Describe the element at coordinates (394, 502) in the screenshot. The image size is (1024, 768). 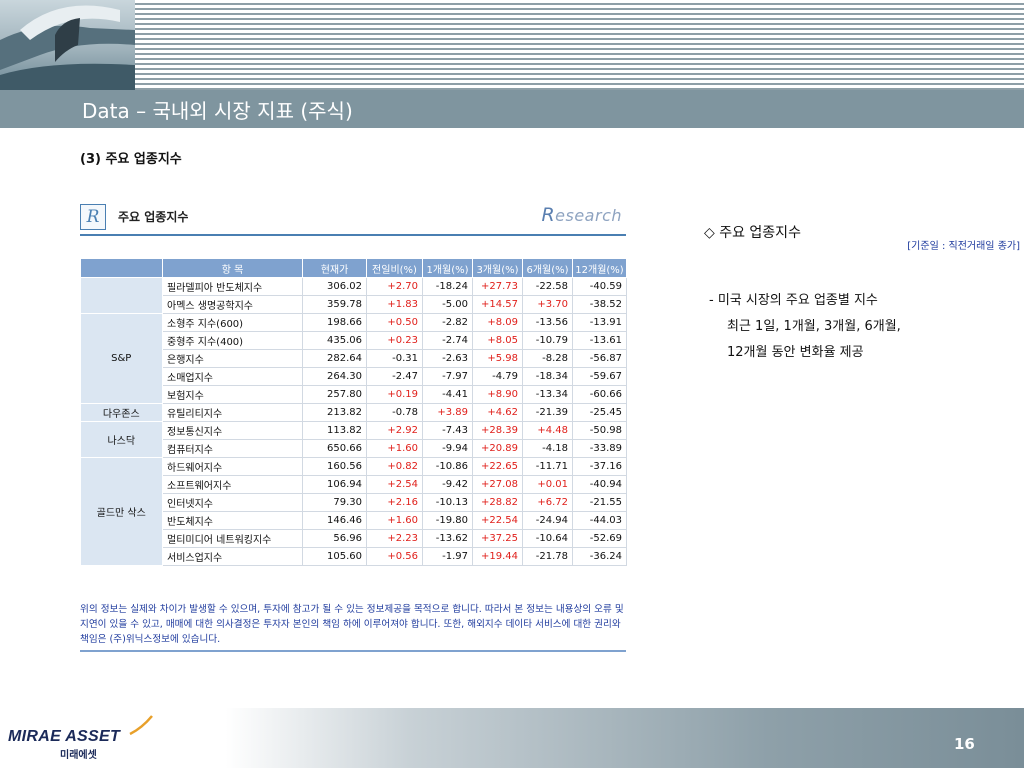
I see `change-value: +2.16` at that location.